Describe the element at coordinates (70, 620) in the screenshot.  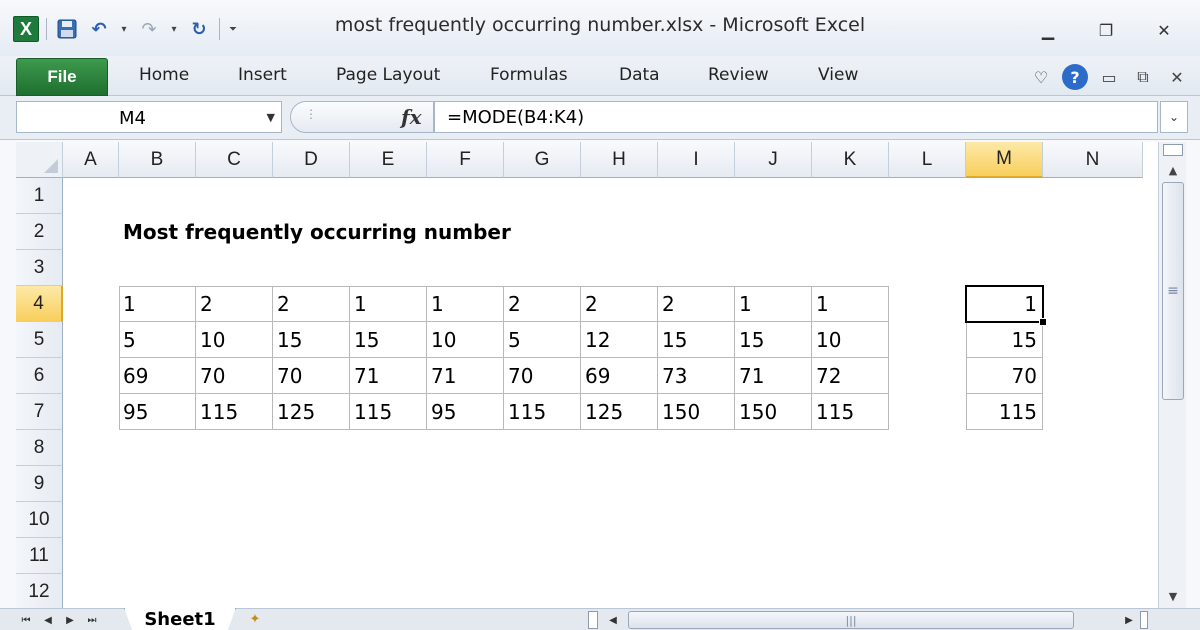
I see `next-sheet-icon: ▶` at that location.